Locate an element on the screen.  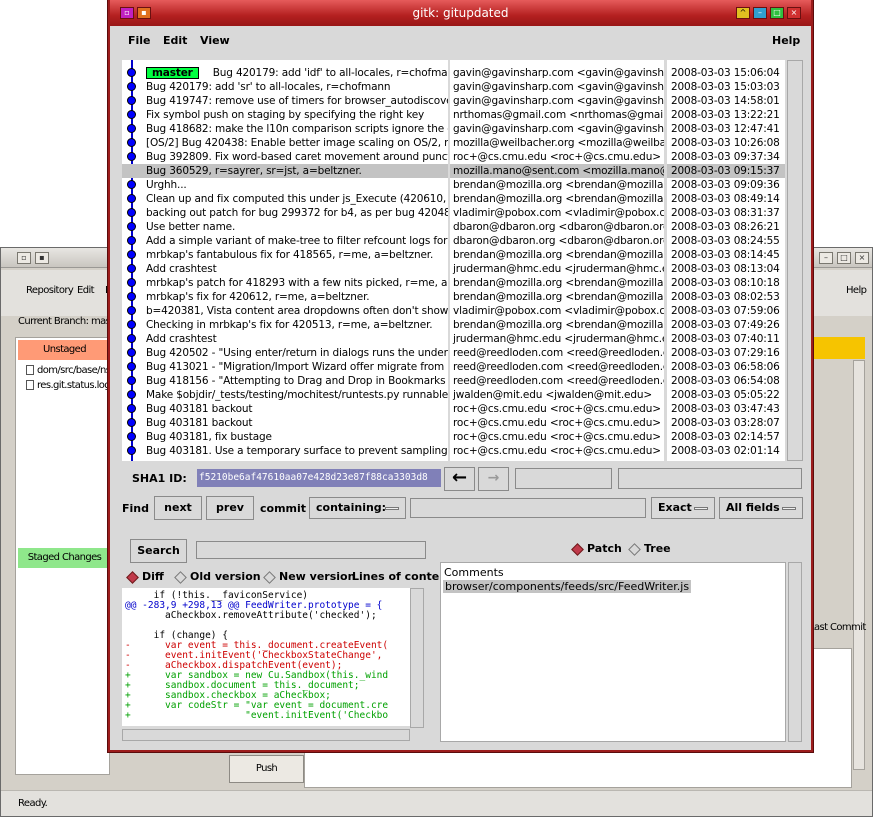
commit-list-scrollbar is located at coordinates (795, 260).